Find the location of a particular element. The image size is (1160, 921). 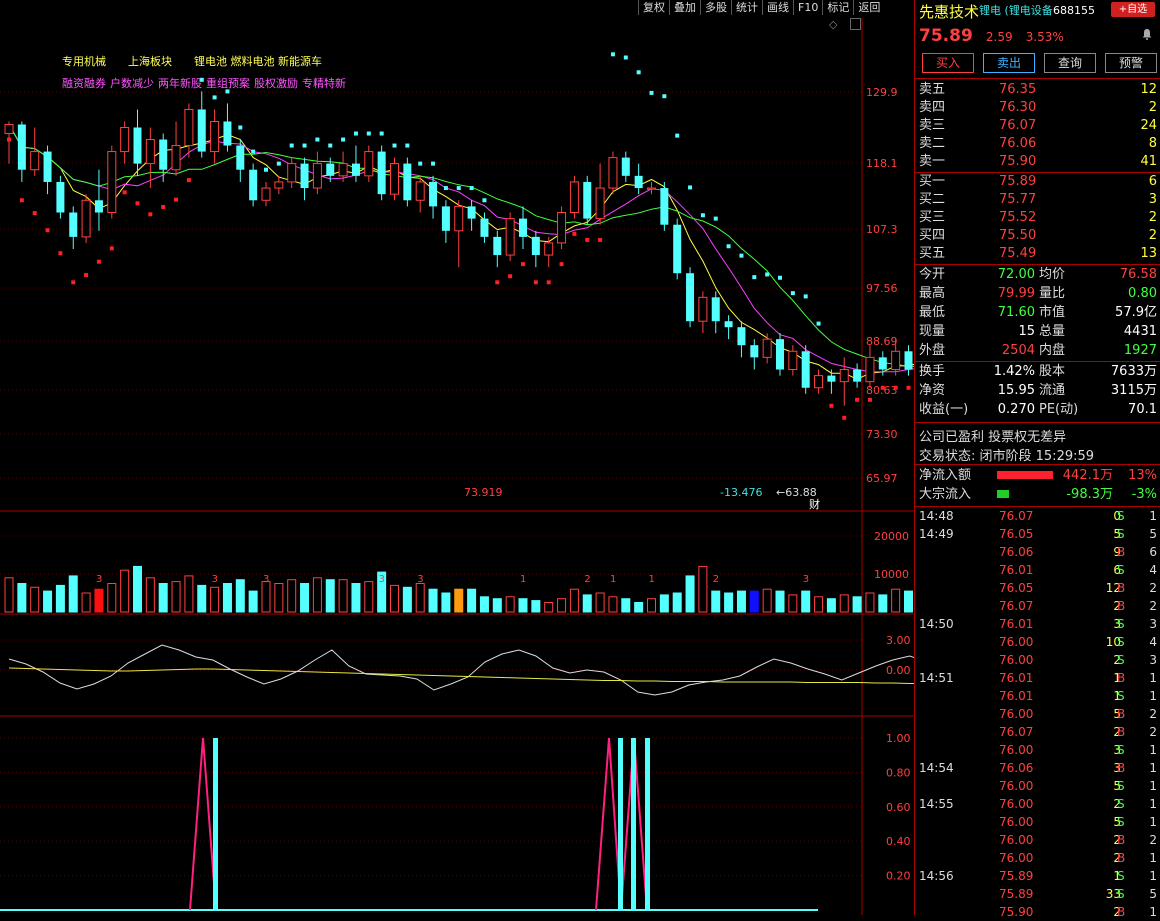

toolbar-button: 多股 is located at coordinates (715, 7).